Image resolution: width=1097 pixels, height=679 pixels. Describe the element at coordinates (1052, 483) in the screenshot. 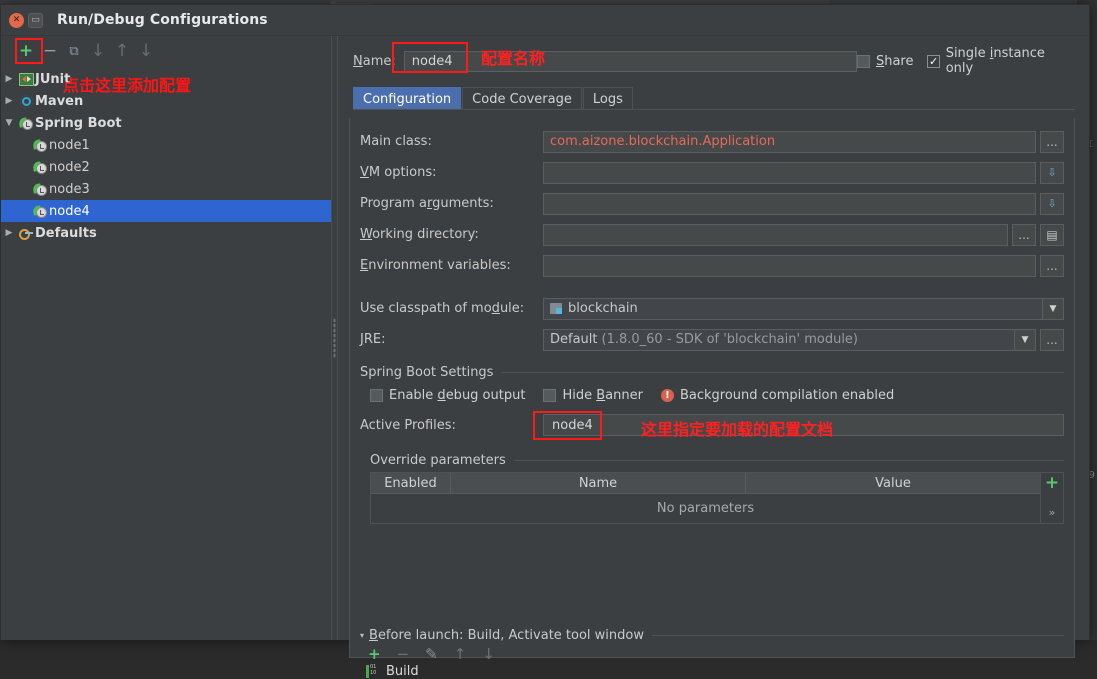

I see `add-parameter-button: +` at that location.